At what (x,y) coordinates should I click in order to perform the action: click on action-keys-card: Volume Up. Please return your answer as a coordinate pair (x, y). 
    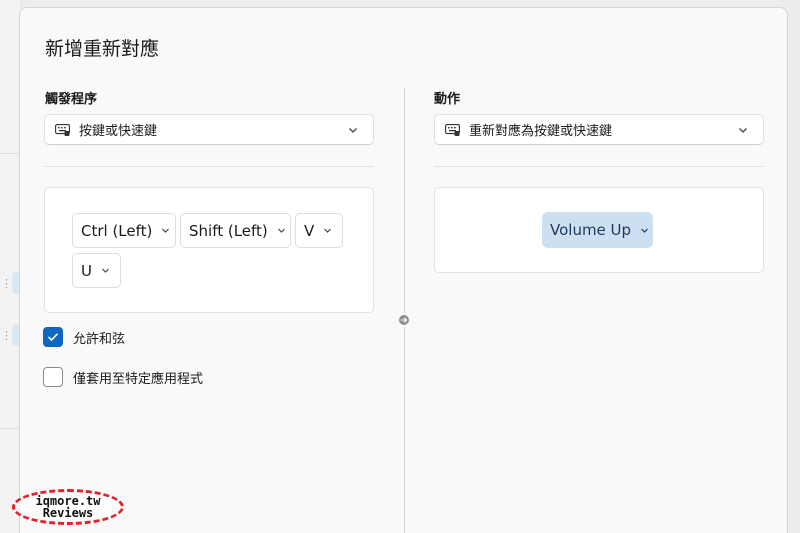
    Looking at the image, I should click on (599, 230).